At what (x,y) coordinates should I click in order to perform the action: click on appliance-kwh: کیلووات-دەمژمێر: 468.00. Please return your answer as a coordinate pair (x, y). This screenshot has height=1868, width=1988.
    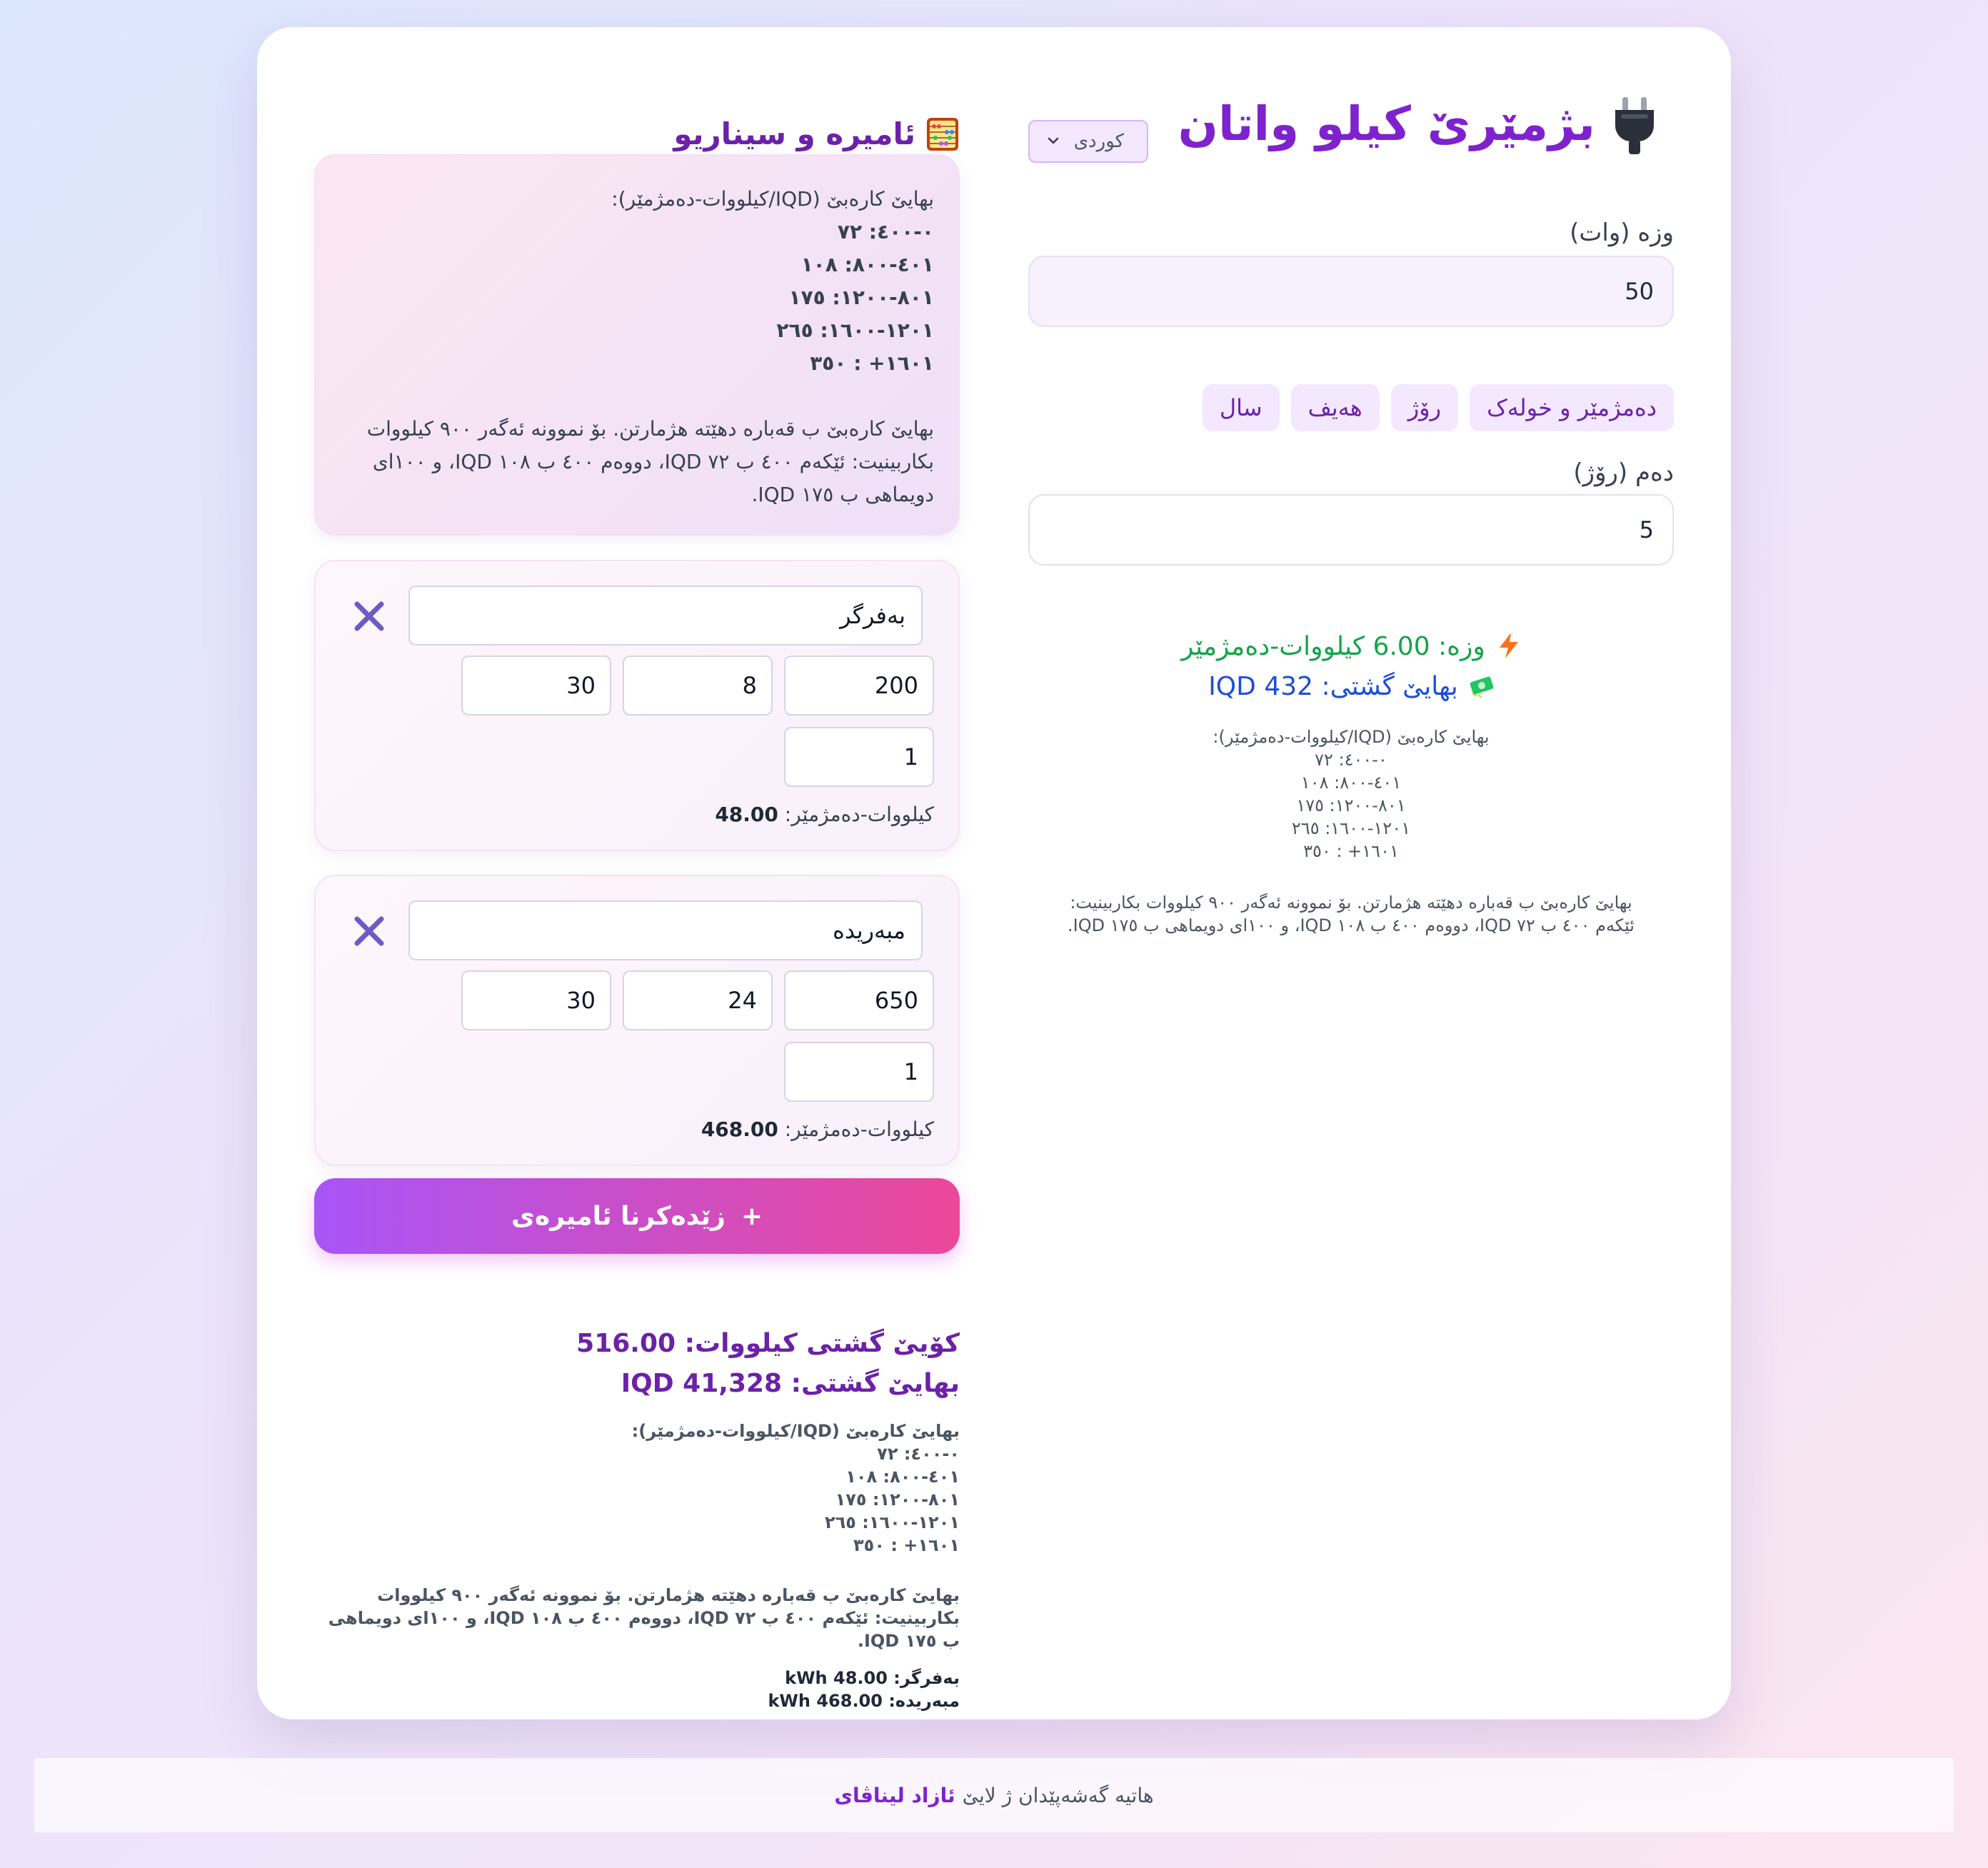
    Looking at the image, I should click on (818, 1129).